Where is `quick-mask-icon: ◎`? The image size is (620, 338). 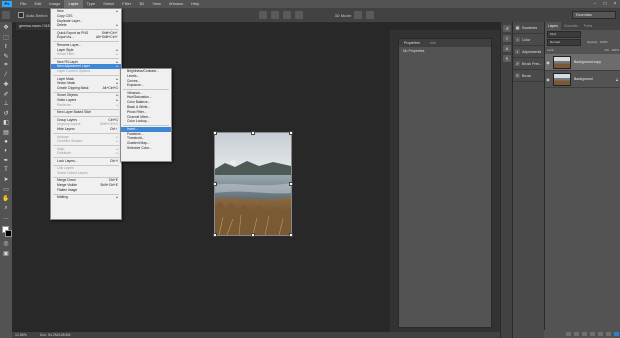
quick-mask-icon: ◎ is located at coordinates (6, 244).